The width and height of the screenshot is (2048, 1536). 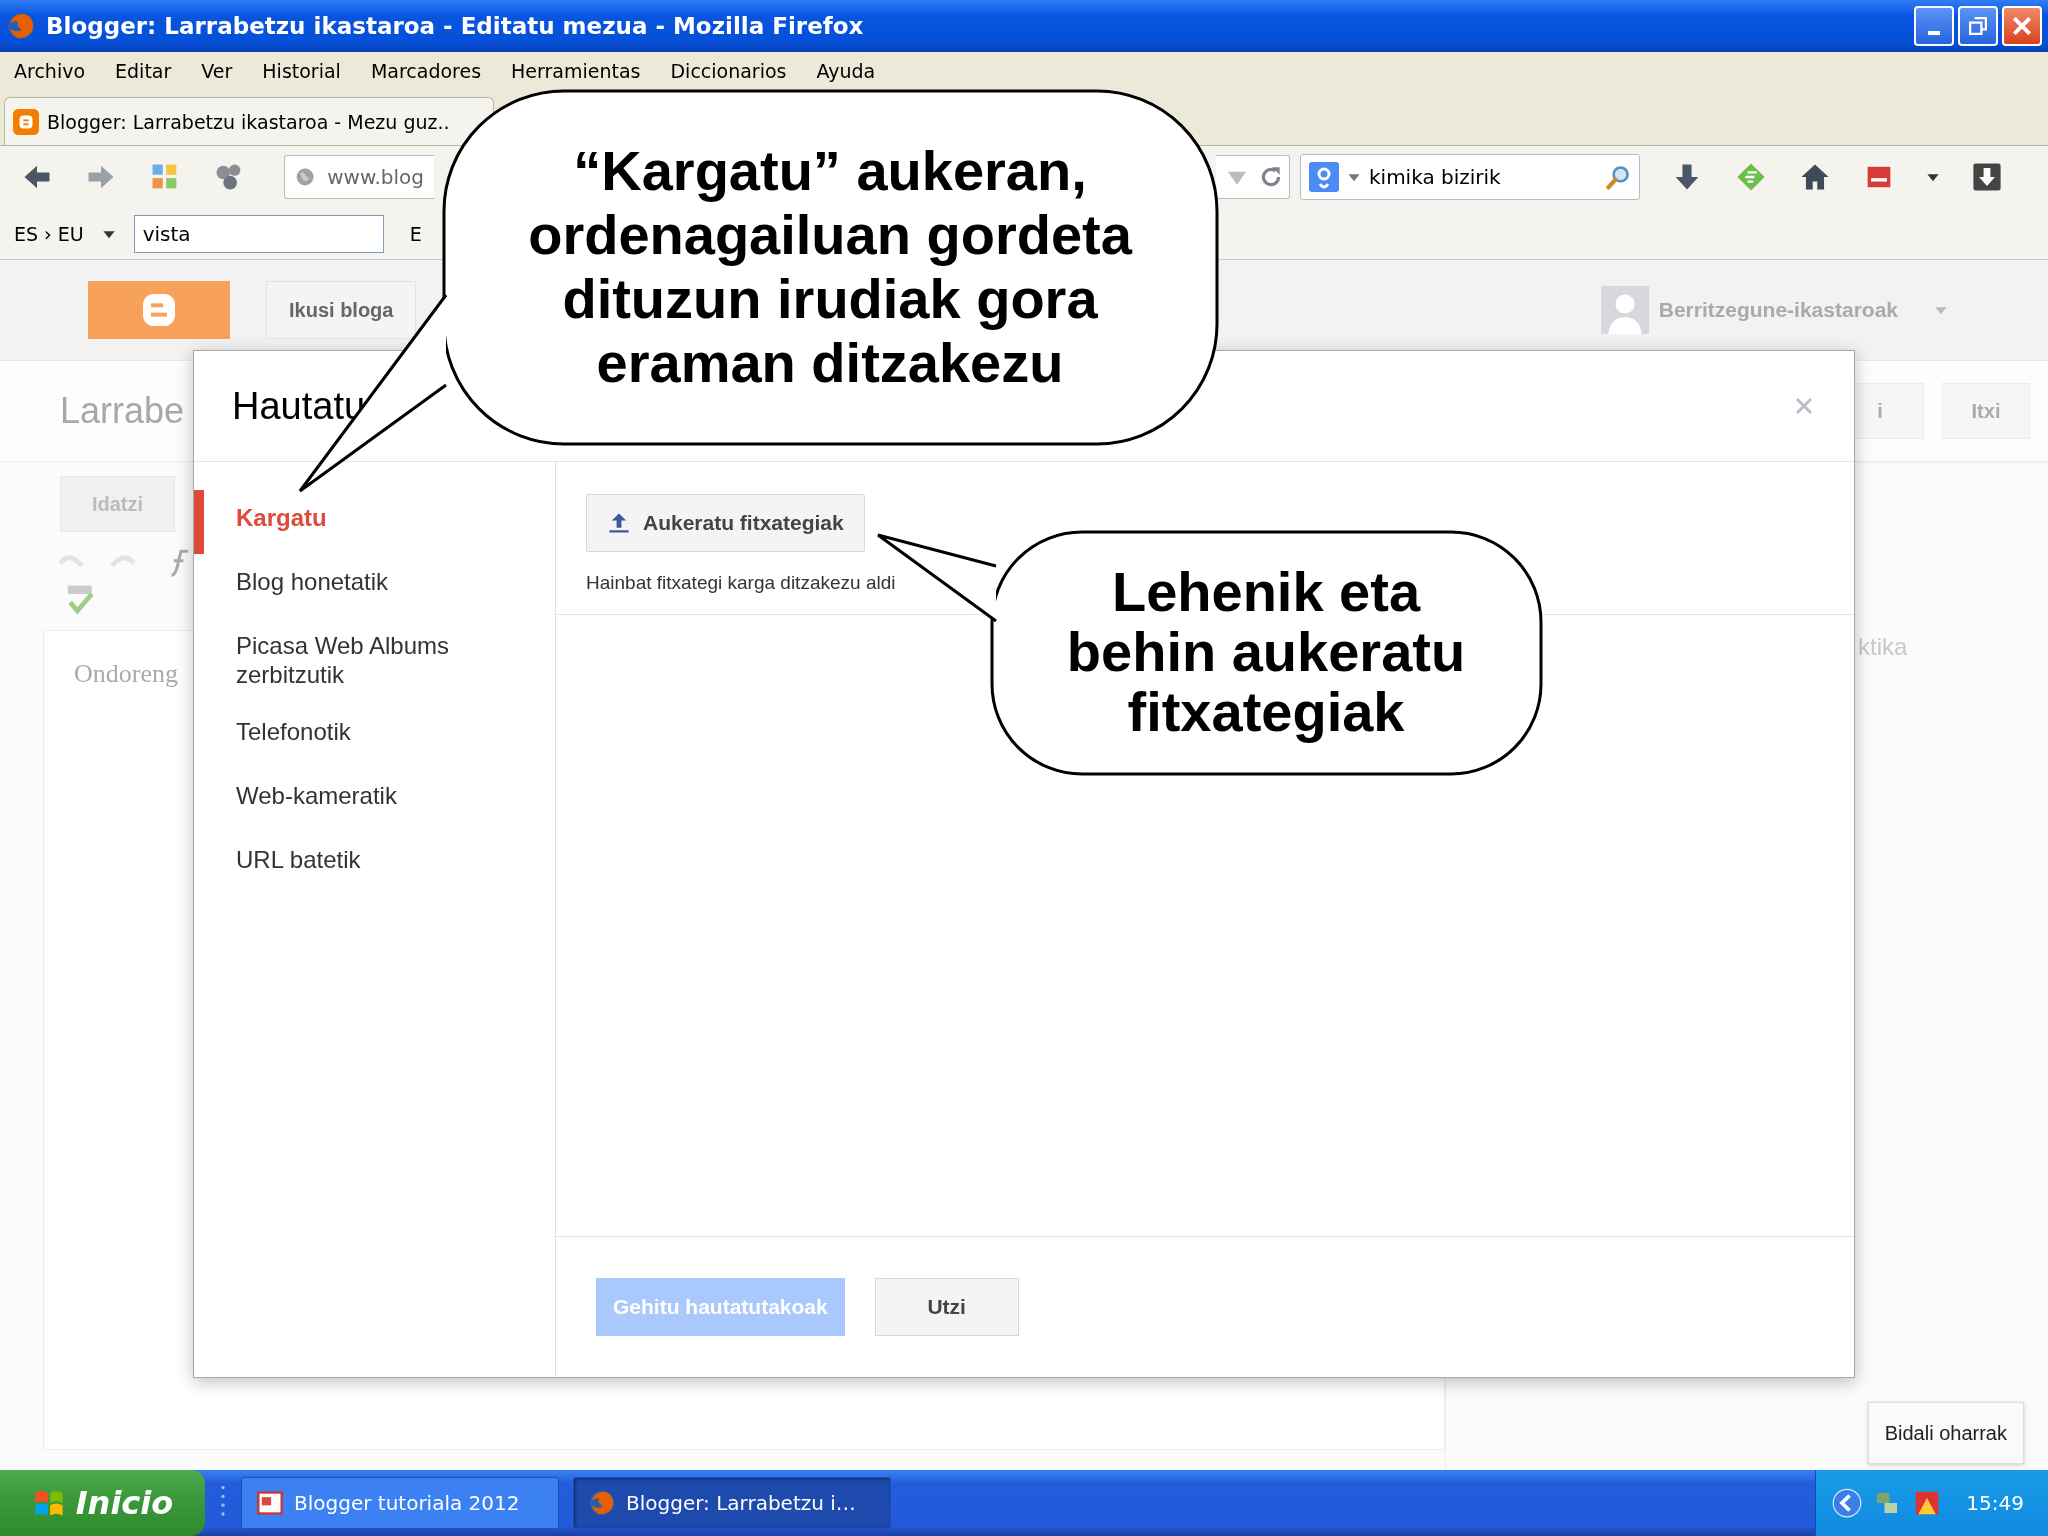 What do you see at coordinates (1934, 33) in the screenshot?
I see `minimize-icon` at bounding box center [1934, 33].